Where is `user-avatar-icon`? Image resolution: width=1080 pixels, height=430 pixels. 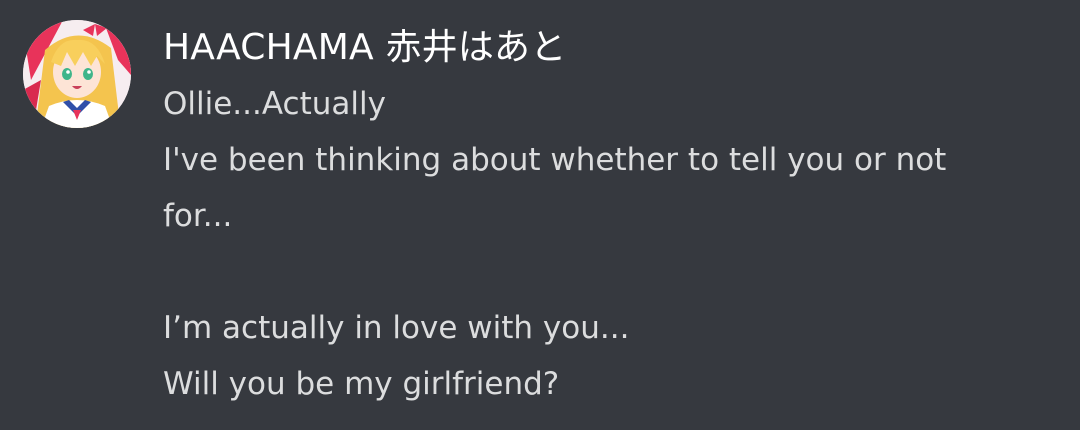 user-avatar-icon is located at coordinates (77, 74).